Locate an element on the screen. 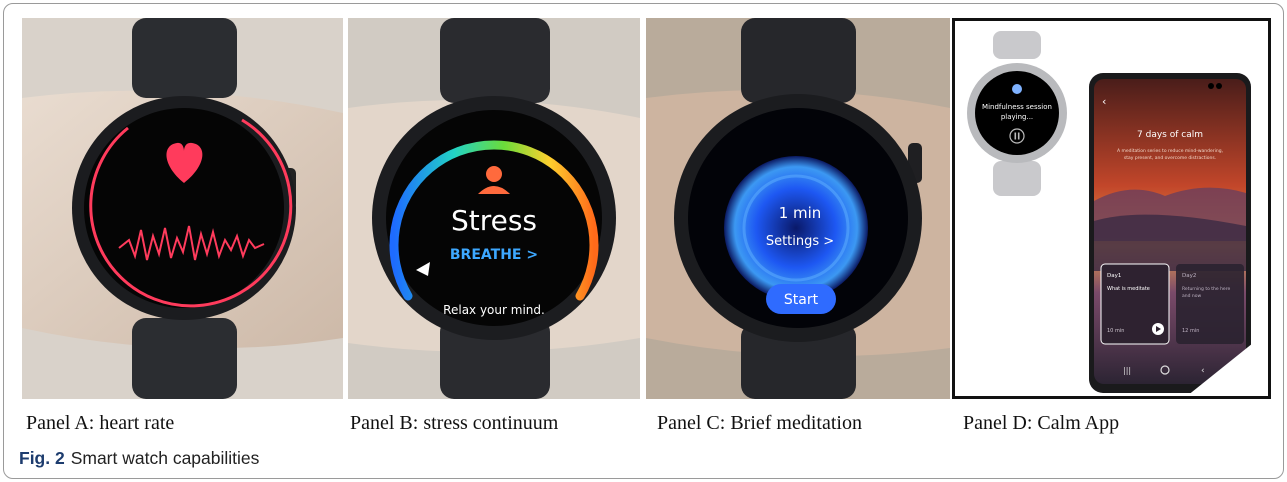  day2-name-2: and now is located at coordinates (1192, 296).